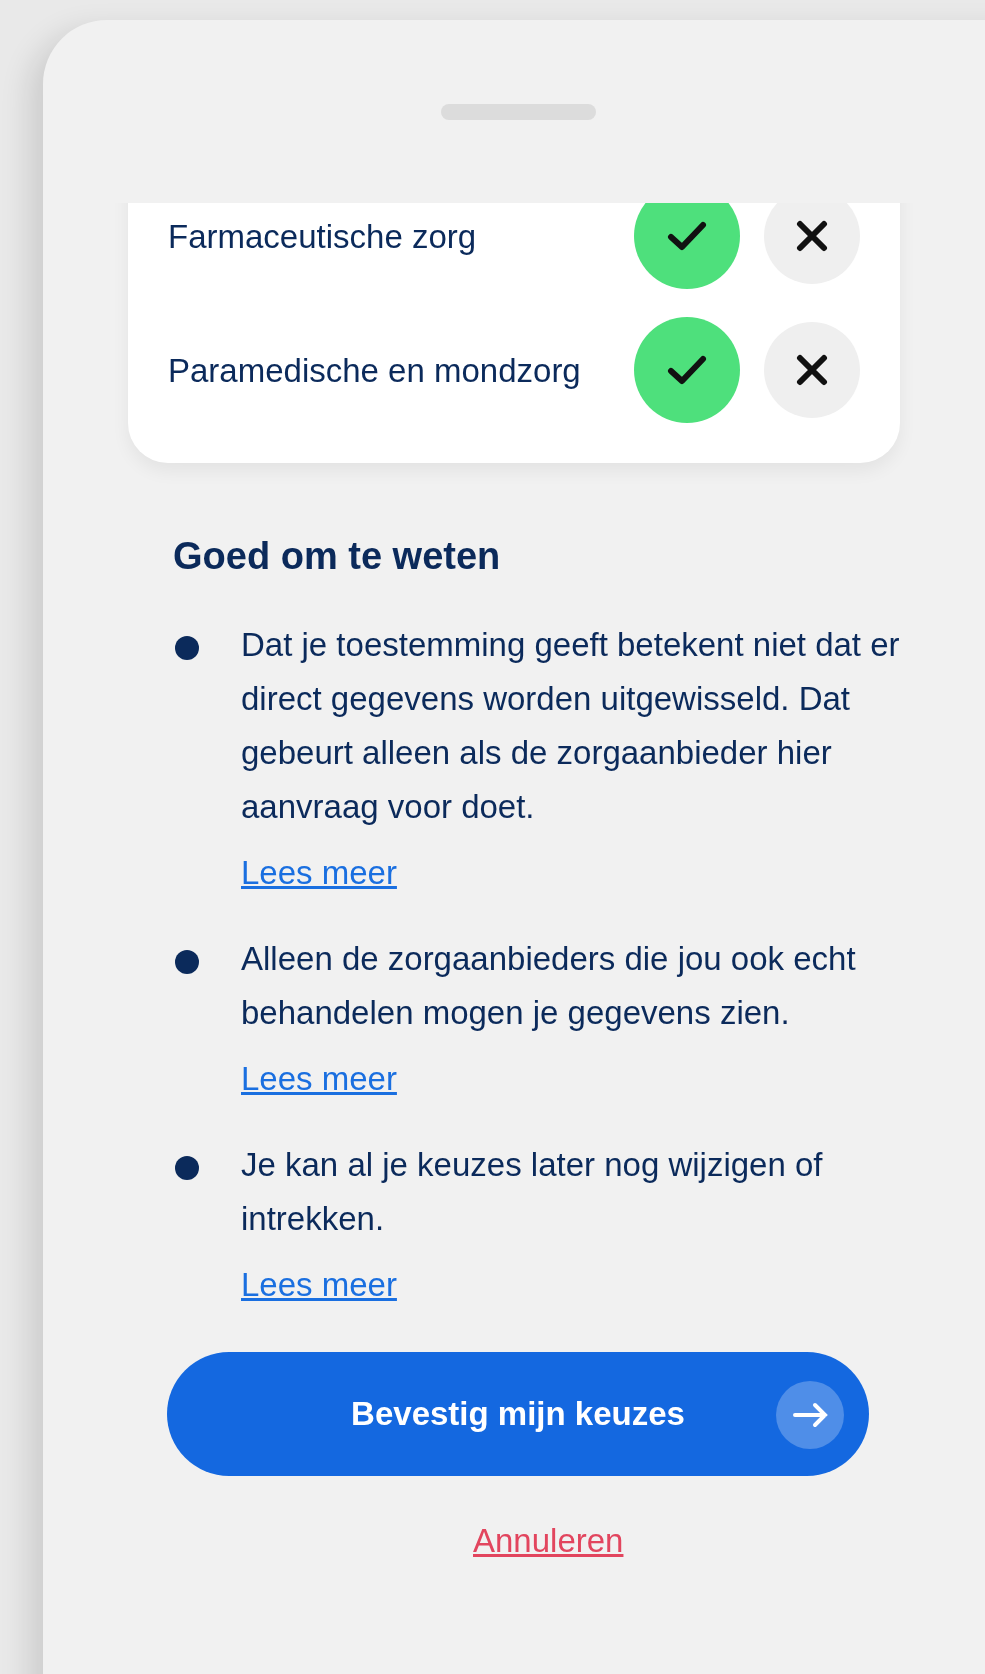 The height and width of the screenshot is (1674, 985). Describe the element at coordinates (518, 1414) in the screenshot. I see `confirm-button: Bevestig mijn keuzes` at that location.